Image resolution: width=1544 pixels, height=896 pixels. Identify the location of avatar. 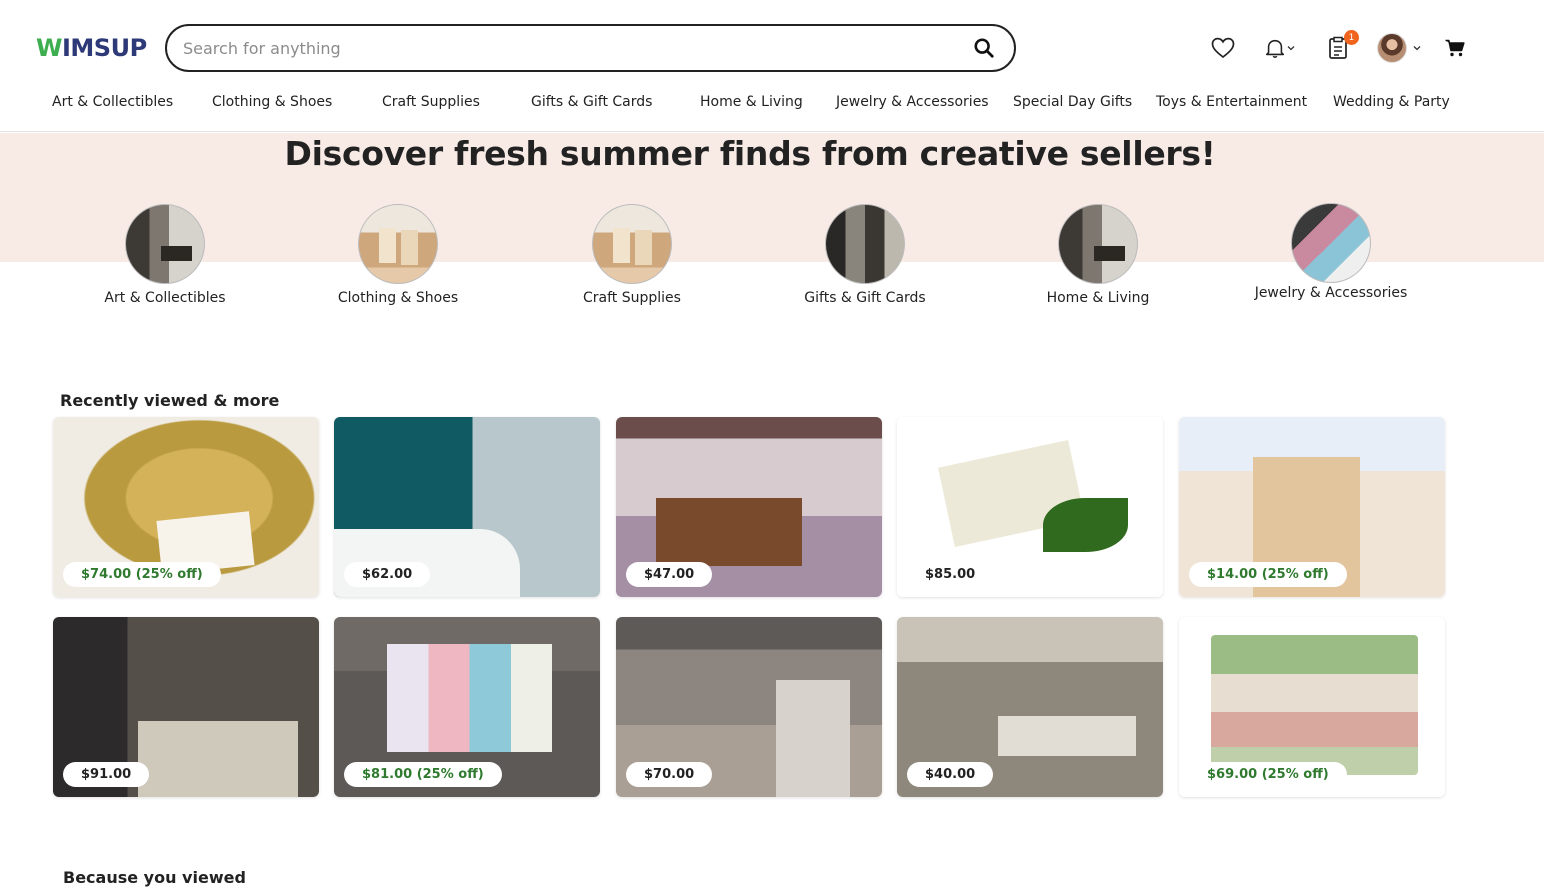
(1392, 48).